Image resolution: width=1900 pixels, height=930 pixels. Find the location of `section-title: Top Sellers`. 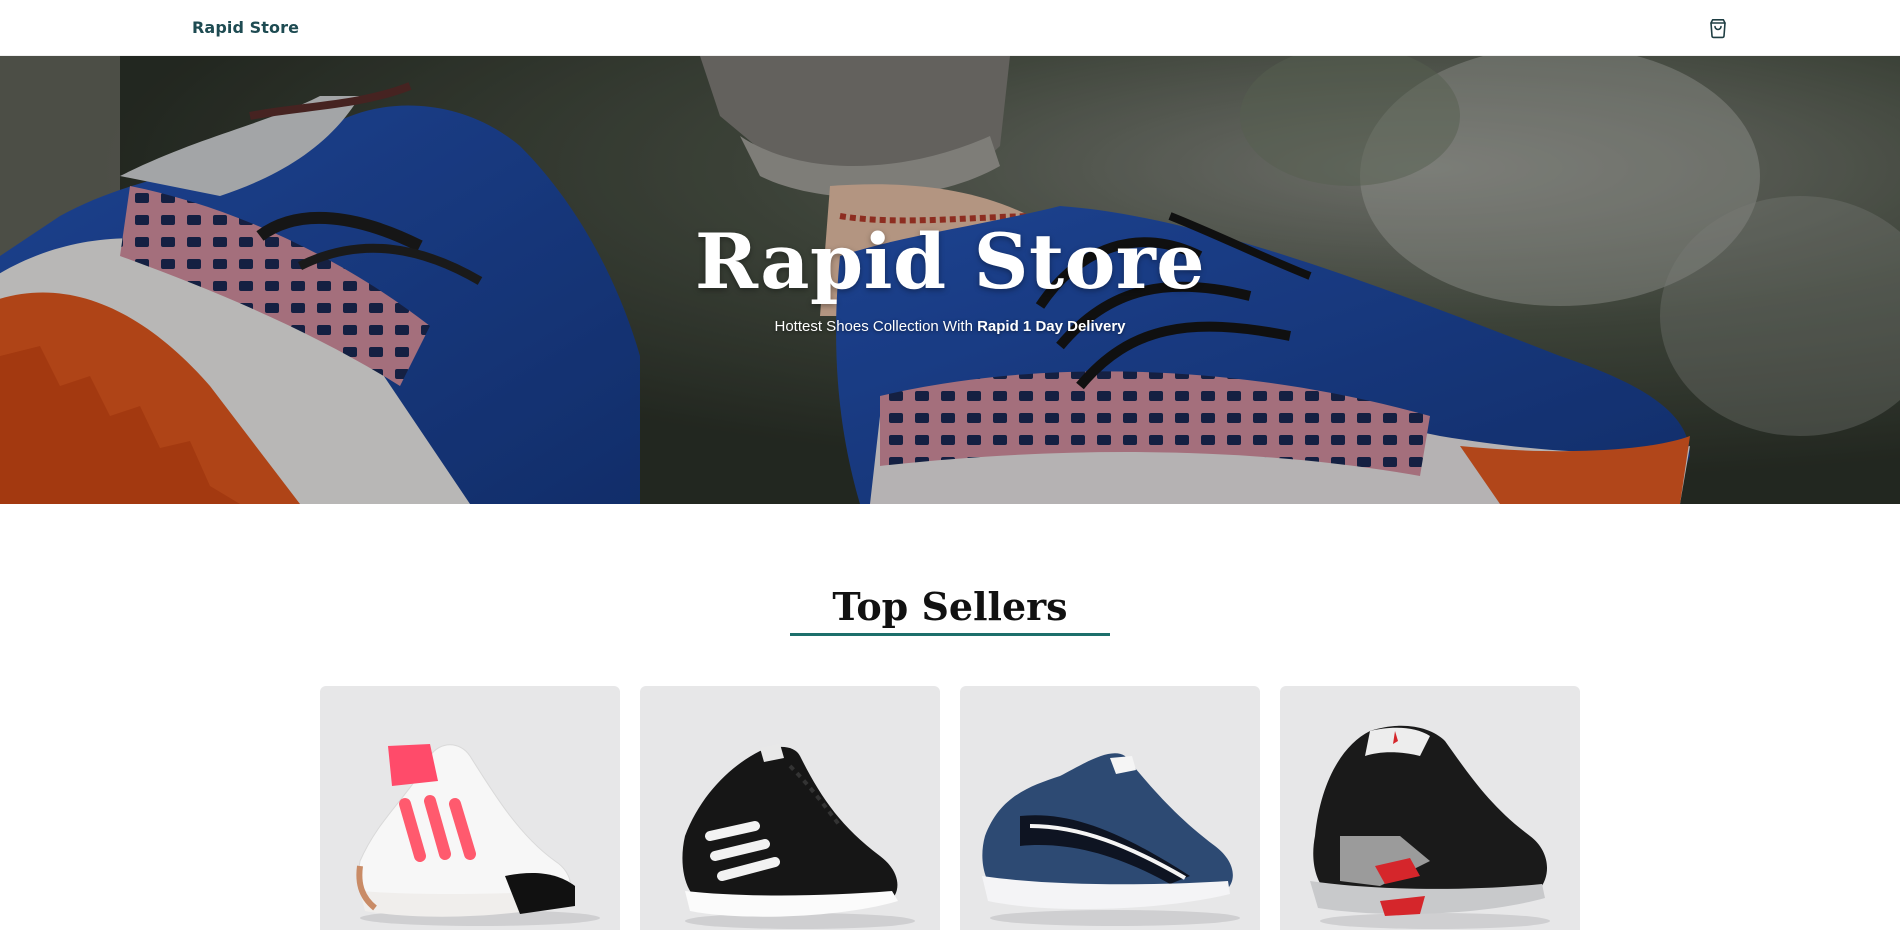

section-title: Top Sellers is located at coordinates (950, 606).